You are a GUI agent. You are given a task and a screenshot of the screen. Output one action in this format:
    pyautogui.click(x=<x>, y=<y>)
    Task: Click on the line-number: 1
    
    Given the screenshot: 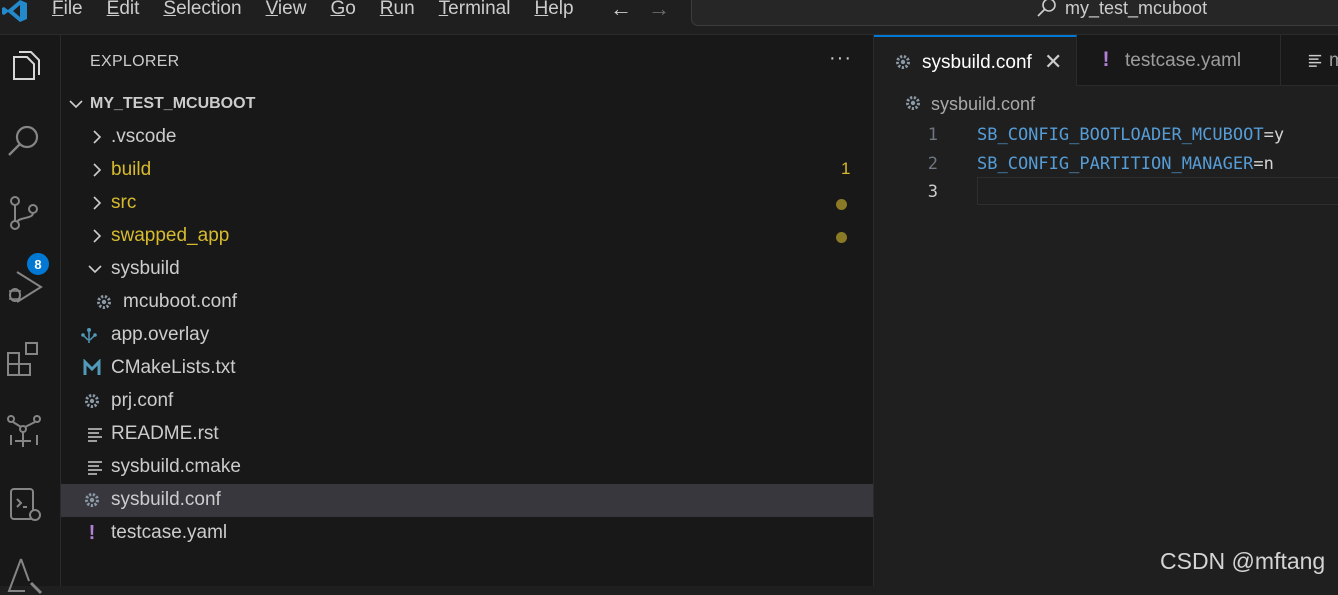 What is the action you would take?
    pyautogui.click(x=932, y=135)
    